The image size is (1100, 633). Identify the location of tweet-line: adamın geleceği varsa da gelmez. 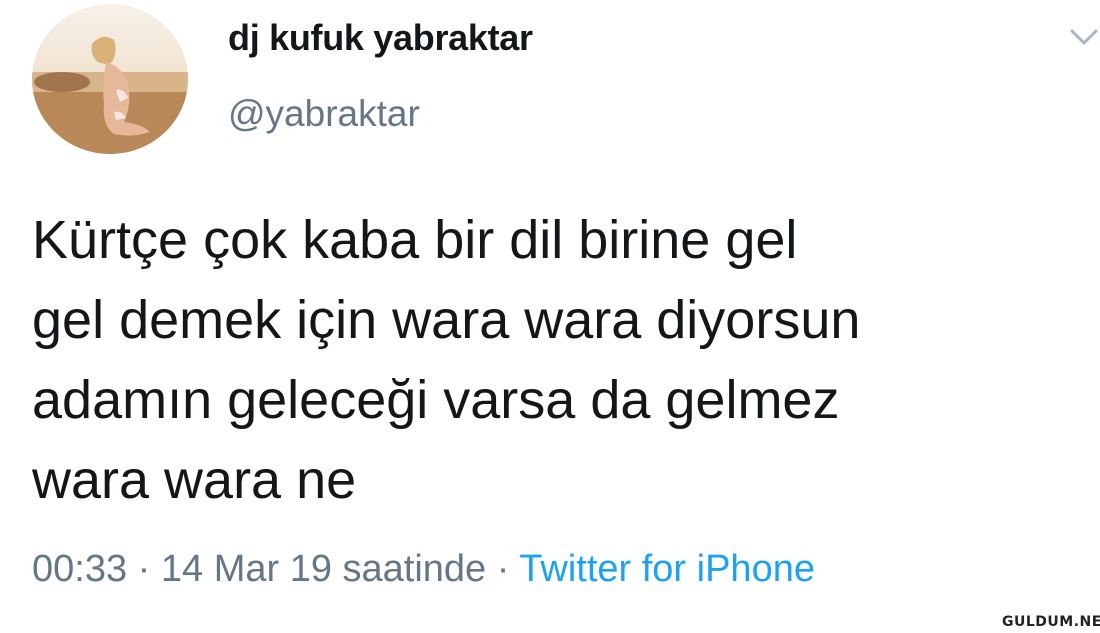
(436, 400).